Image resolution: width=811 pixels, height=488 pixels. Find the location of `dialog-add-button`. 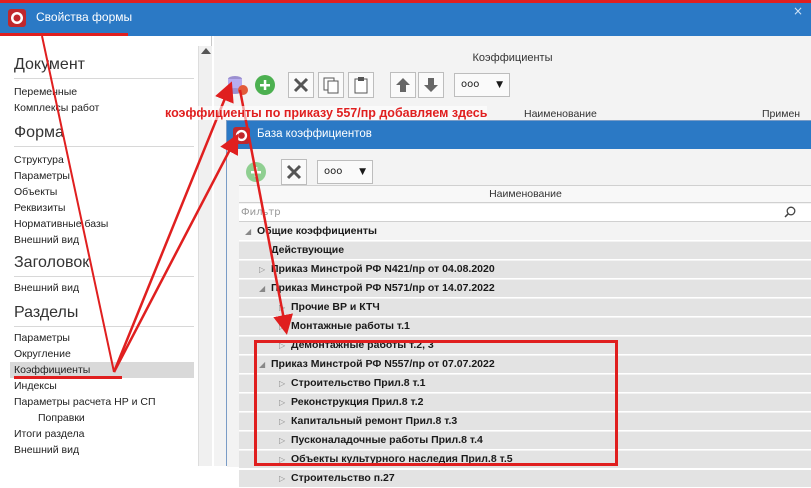

dialog-add-button is located at coordinates (256, 172).